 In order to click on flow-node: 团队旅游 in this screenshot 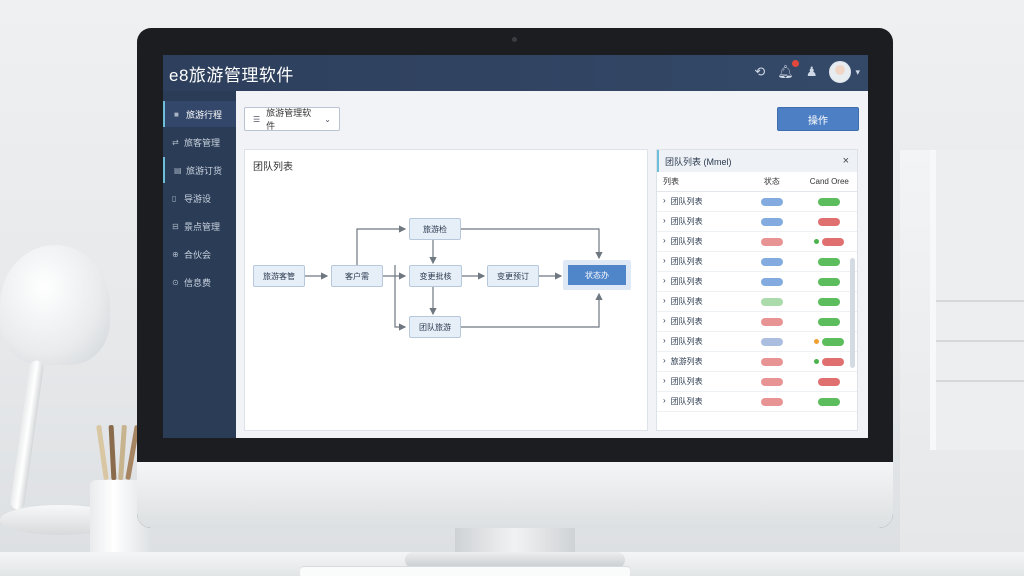, I will do `click(435, 327)`.